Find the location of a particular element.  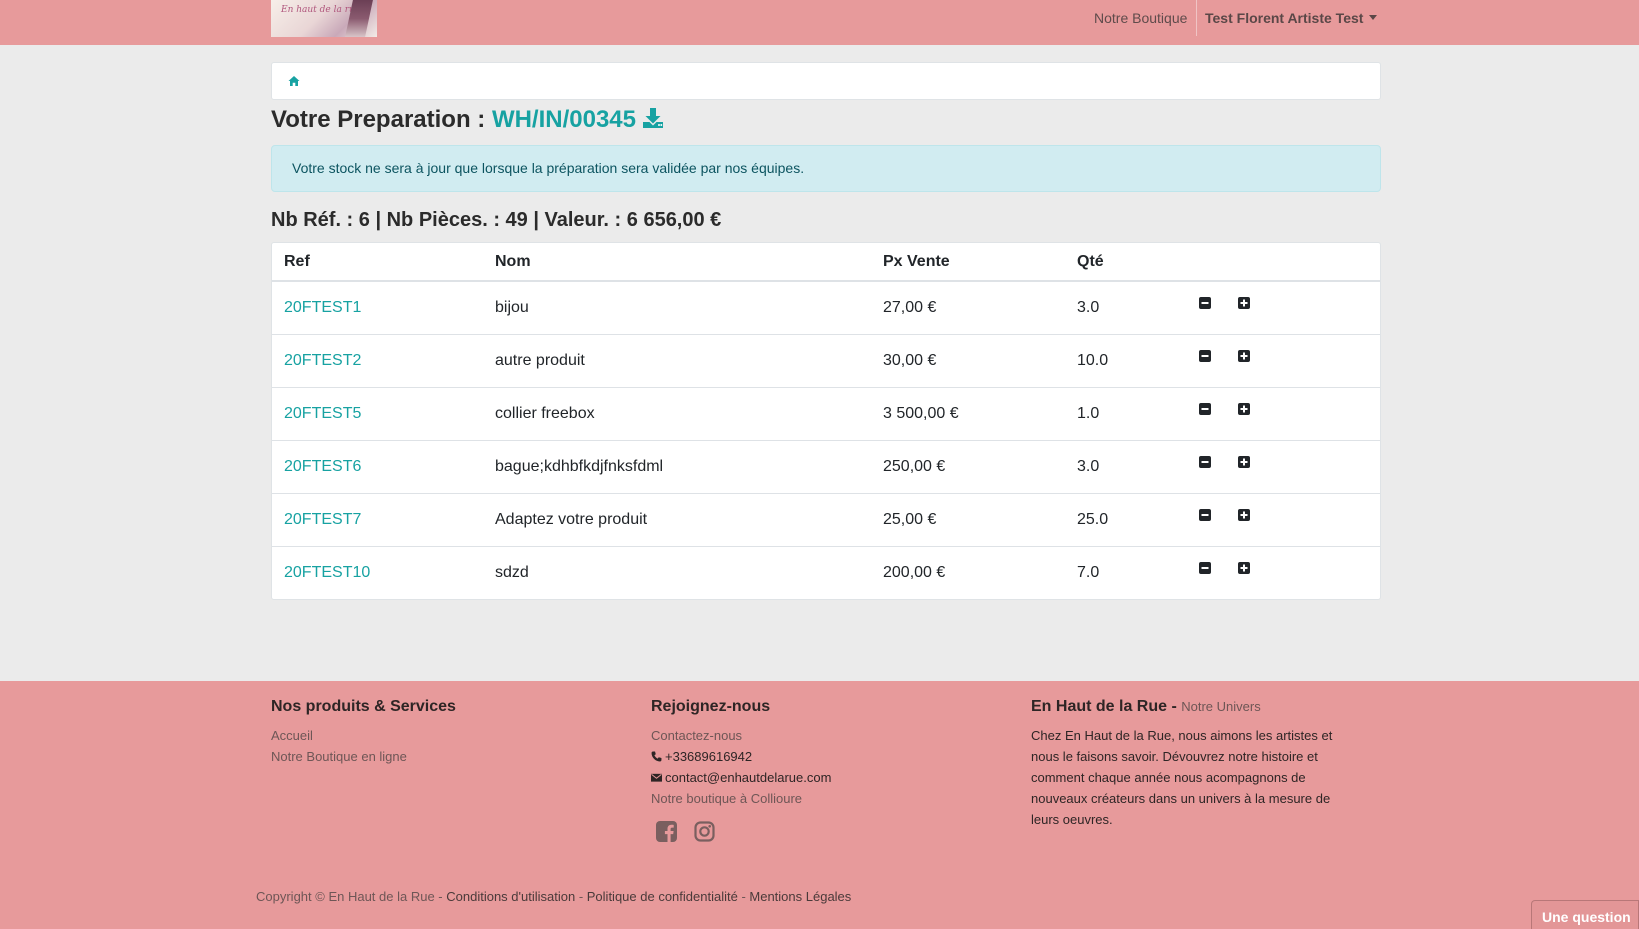

header-nom: Nom is located at coordinates (677, 262).